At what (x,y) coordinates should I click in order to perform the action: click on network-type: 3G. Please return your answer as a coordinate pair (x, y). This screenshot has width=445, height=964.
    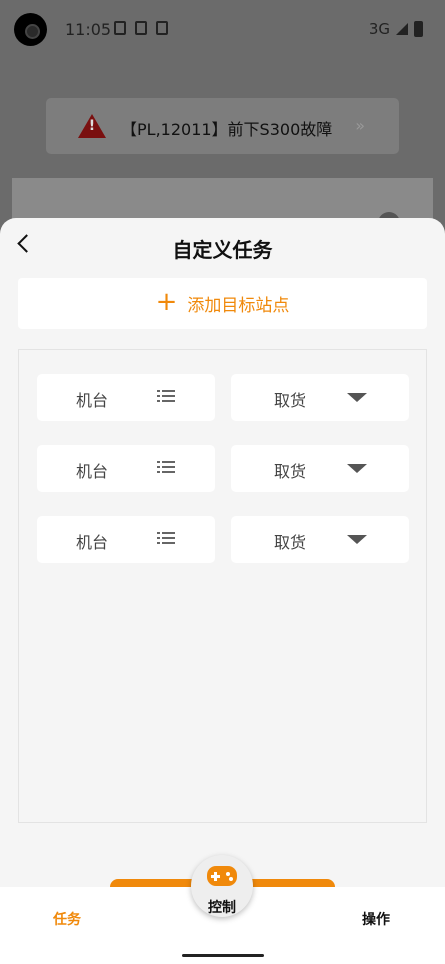
    Looking at the image, I should click on (379, 29).